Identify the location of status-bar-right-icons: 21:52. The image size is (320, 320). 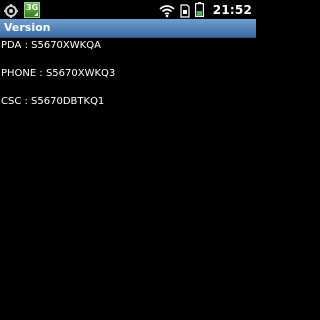
(205, 9).